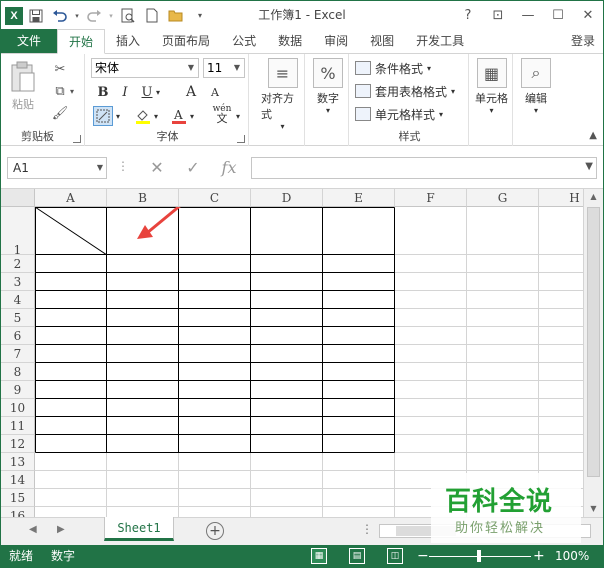  Describe the element at coordinates (367, 529) in the screenshot. I see `sheet-bar-grip-icon: ⋮` at that location.